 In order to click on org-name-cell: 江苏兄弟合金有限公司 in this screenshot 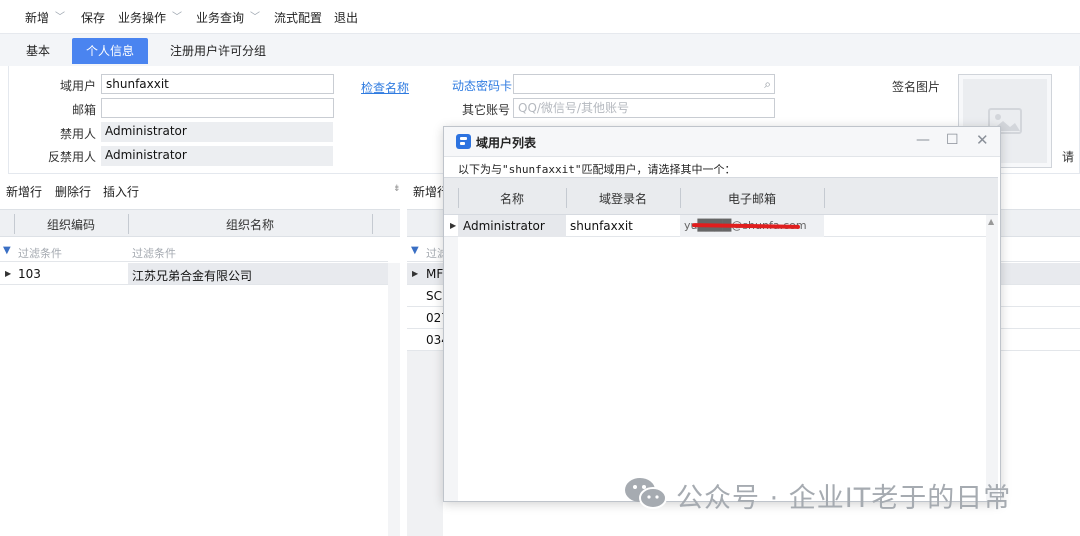, I will do `click(192, 275)`.